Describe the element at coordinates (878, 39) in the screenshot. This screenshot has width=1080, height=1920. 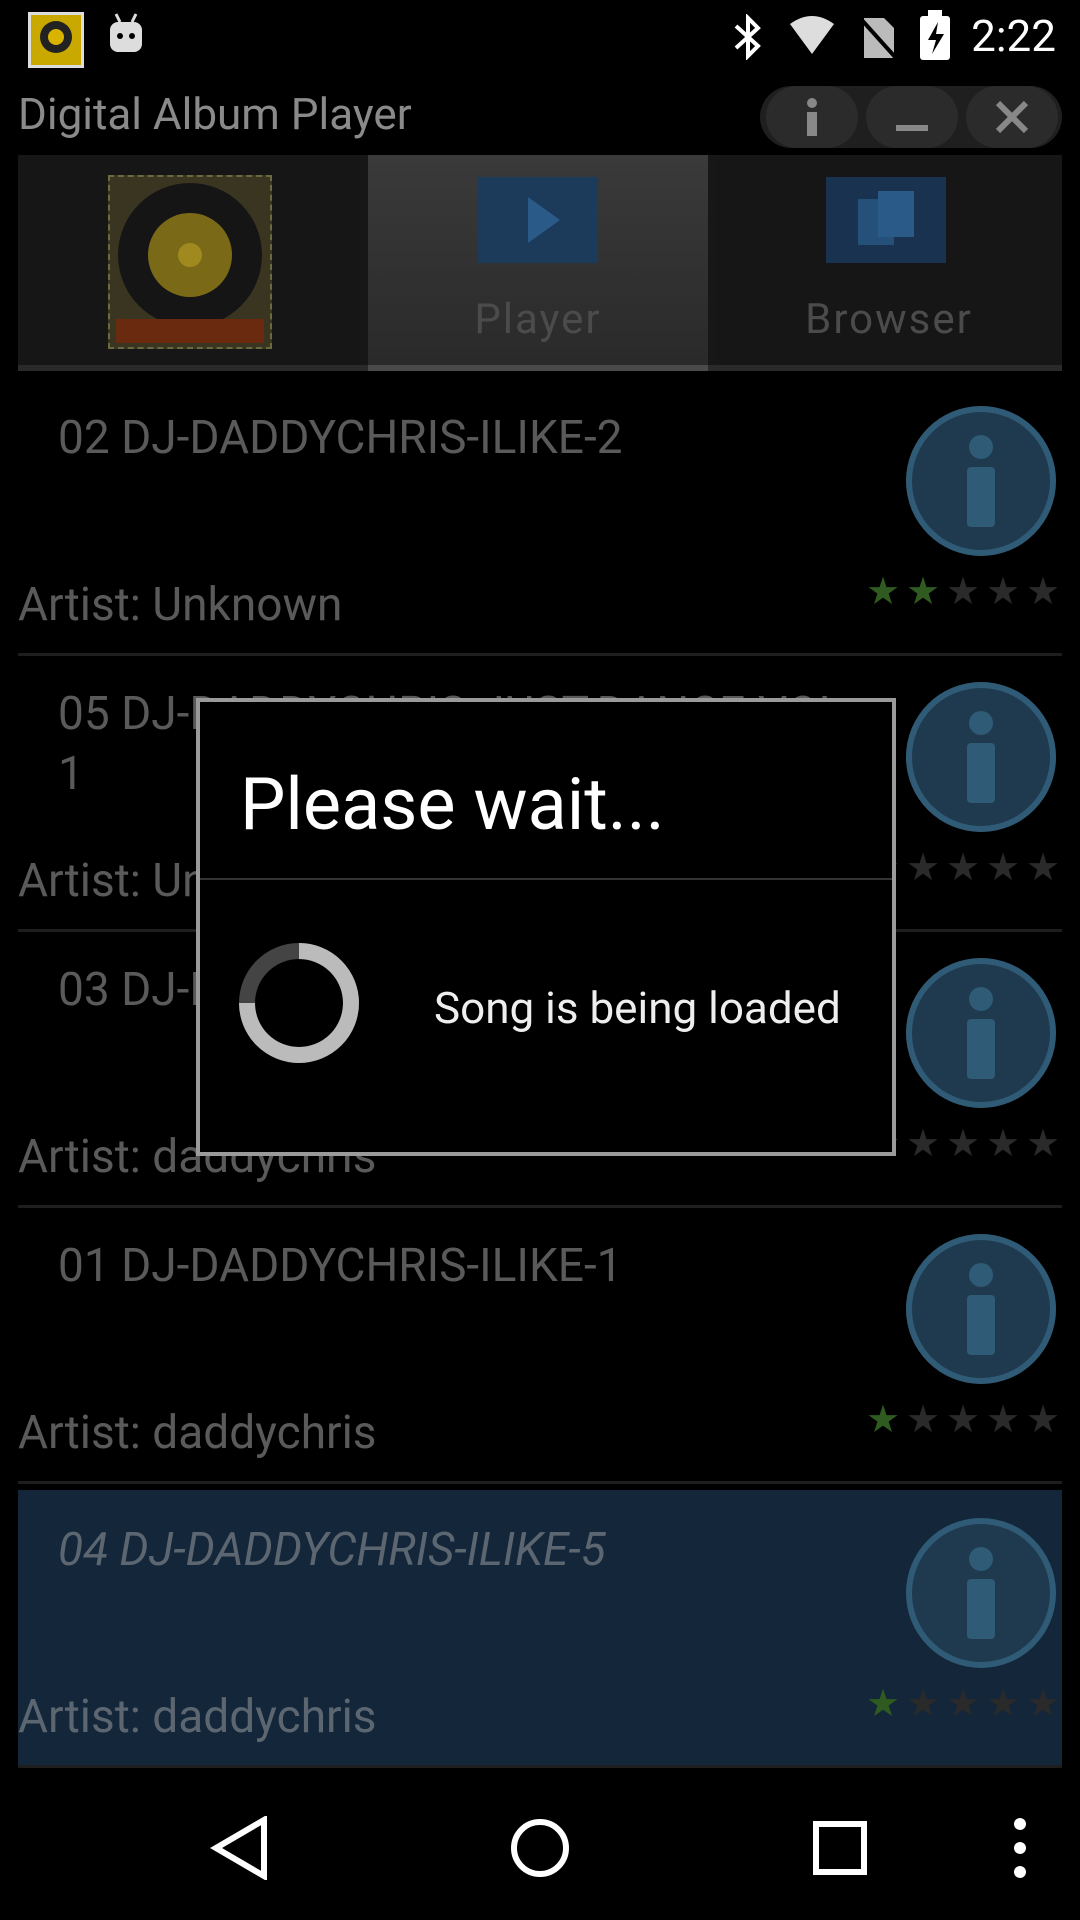
I see `no-sim-icon` at that location.